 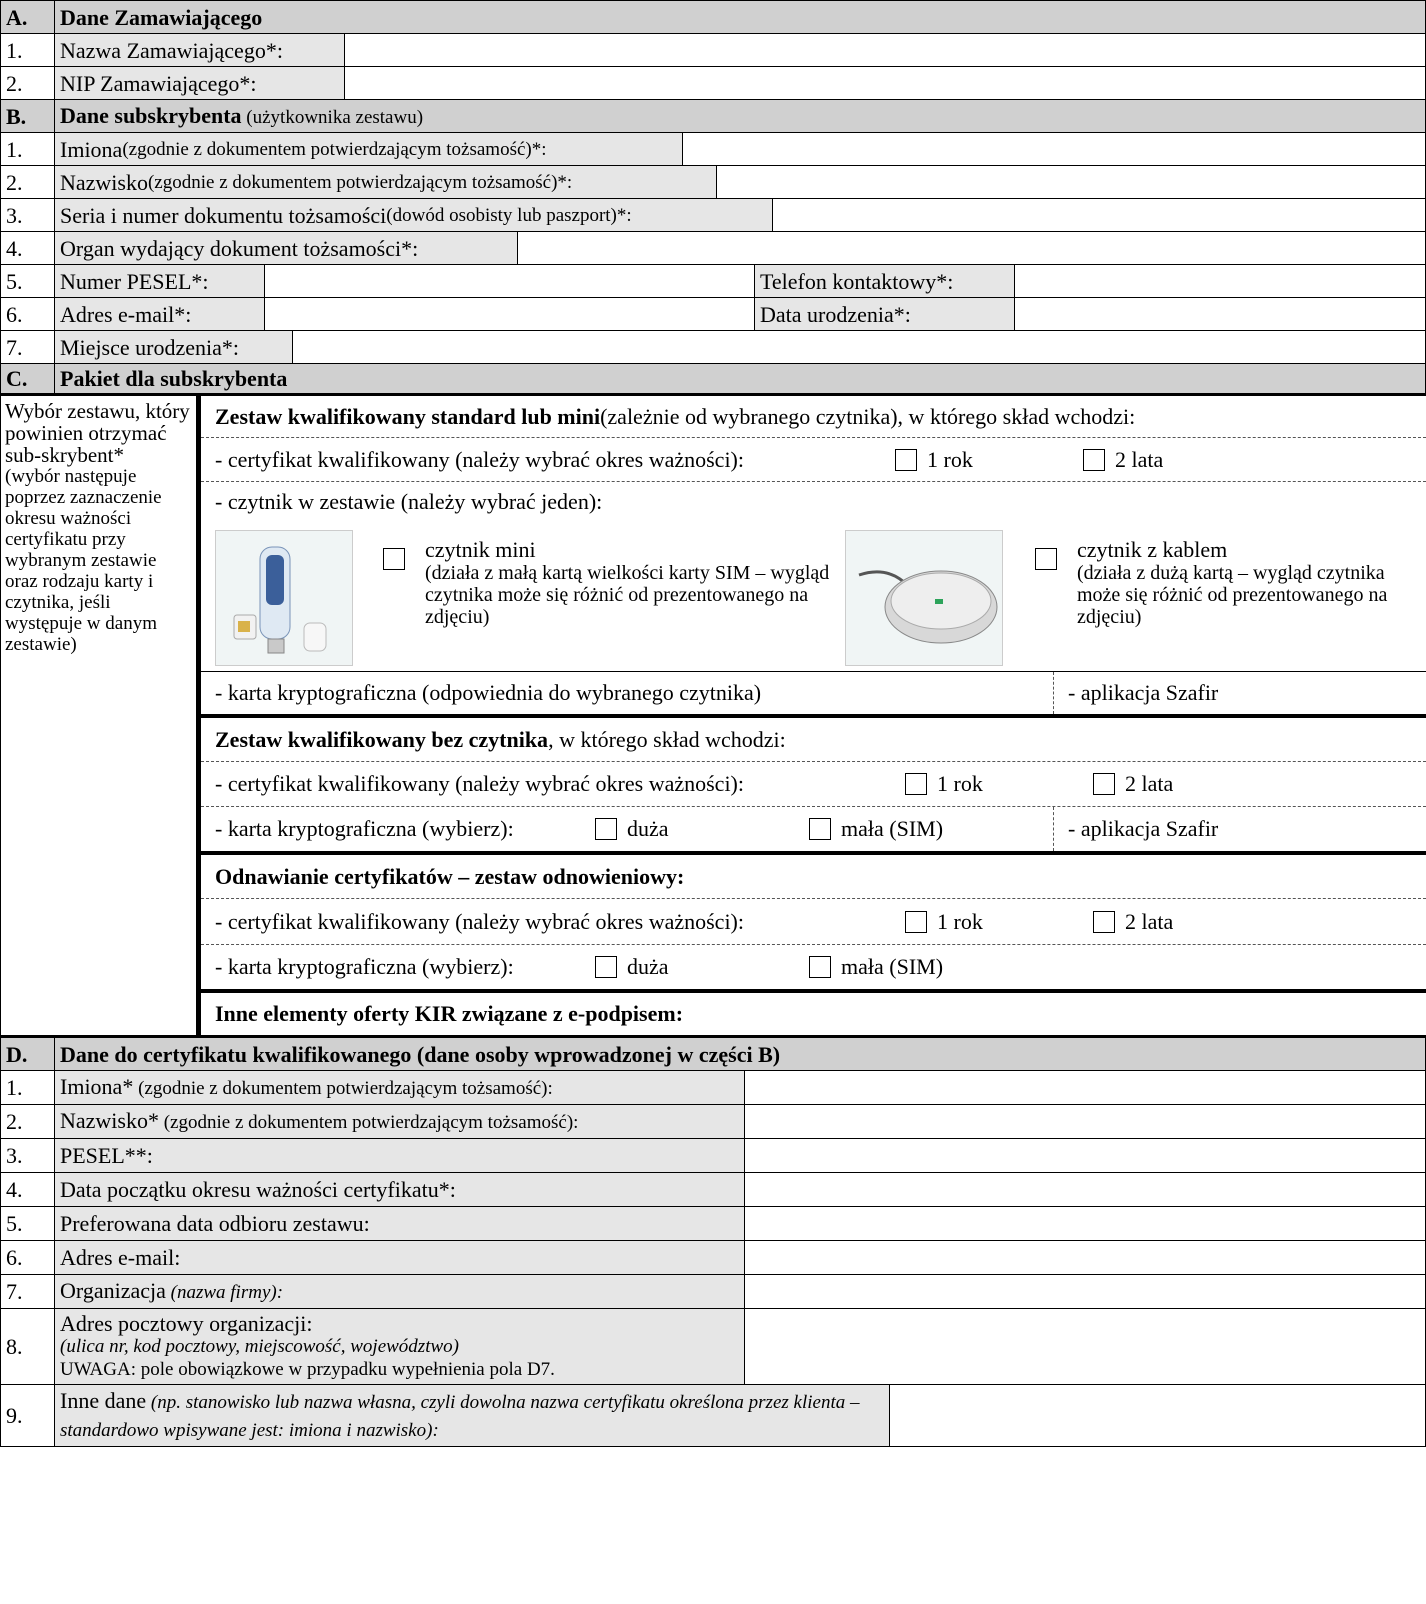 What do you see at coordinates (1085, 1257) in the screenshot?
I see `cert-email-input` at bounding box center [1085, 1257].